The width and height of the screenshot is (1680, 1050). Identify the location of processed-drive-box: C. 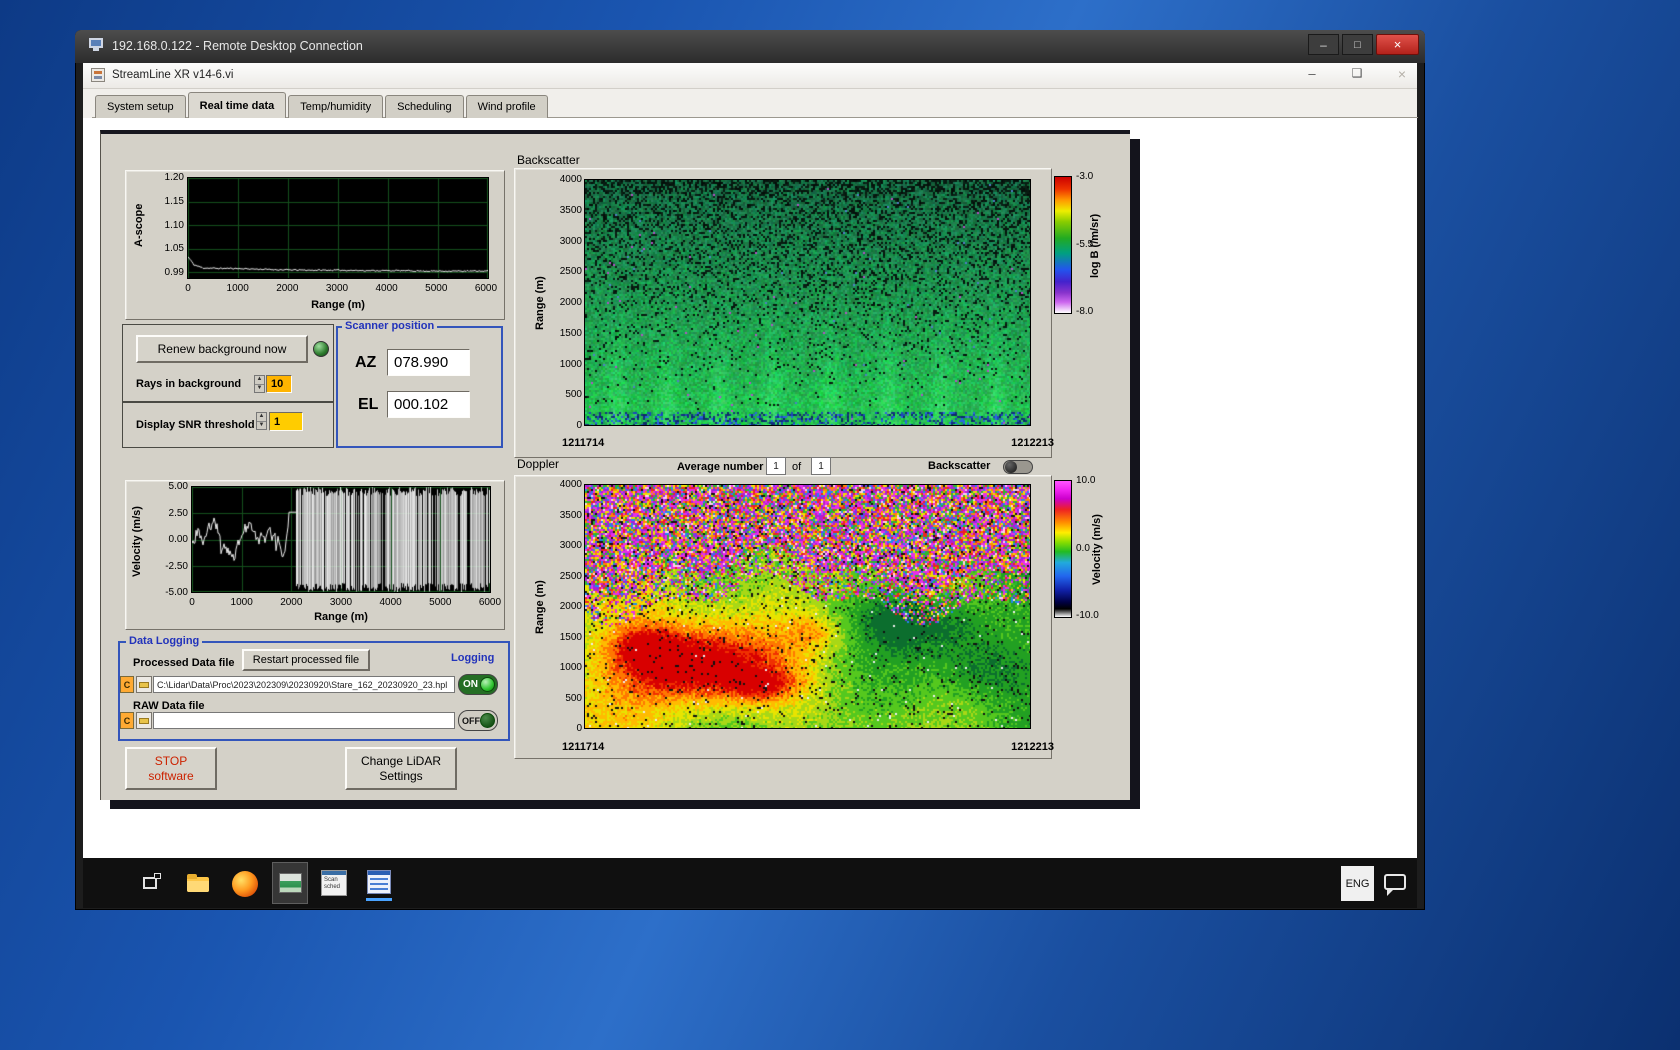
(127, 684).